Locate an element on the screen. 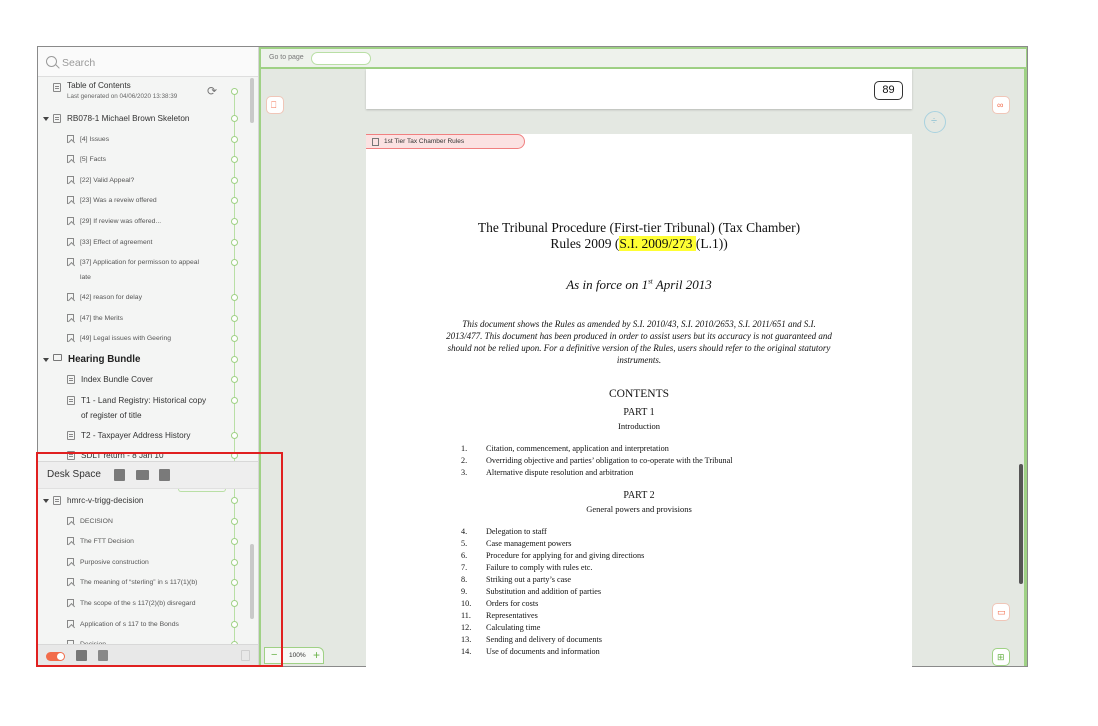 This screenshot has height=726, width=1098. document-tag: 1st Tier Tax Chamber Rules is located at coordinates (445, 141).